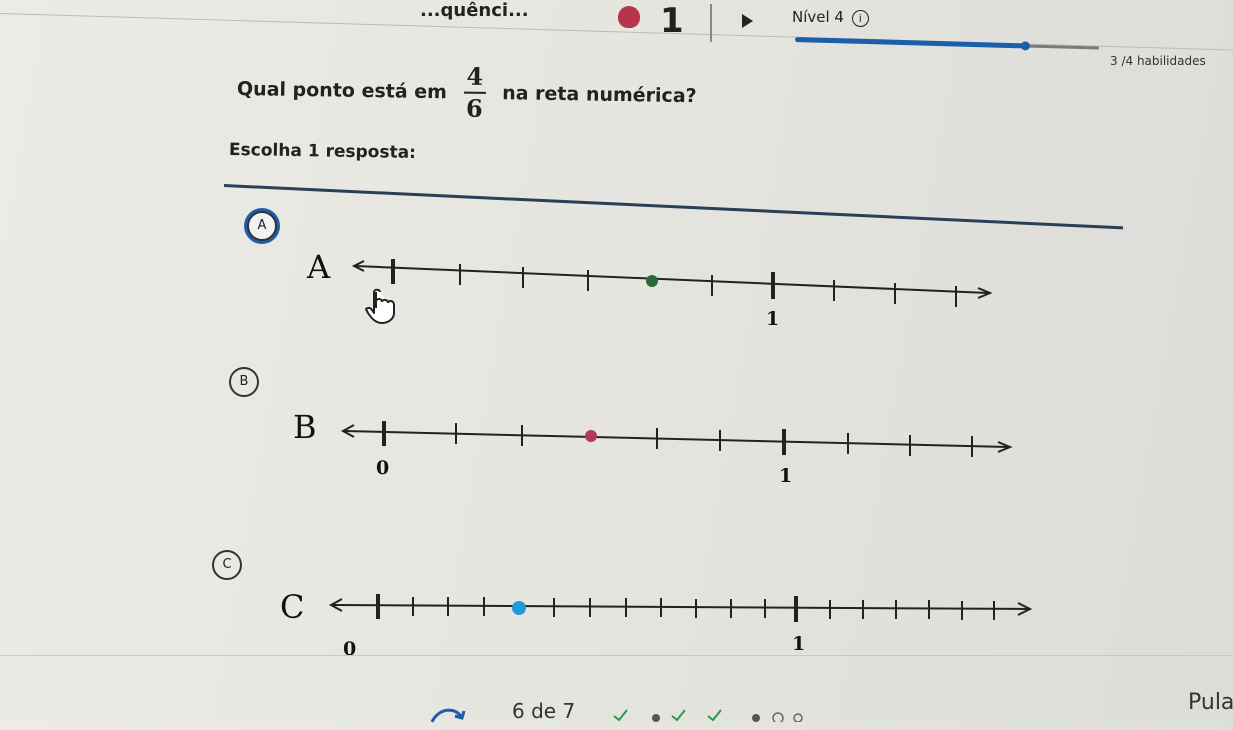 This screenshot has width=1233, height=730. What do you see at coordinates (676, 454) in the screenshot?
I see `number-line-b-group: 0 1` at bounding box center [676, 454].